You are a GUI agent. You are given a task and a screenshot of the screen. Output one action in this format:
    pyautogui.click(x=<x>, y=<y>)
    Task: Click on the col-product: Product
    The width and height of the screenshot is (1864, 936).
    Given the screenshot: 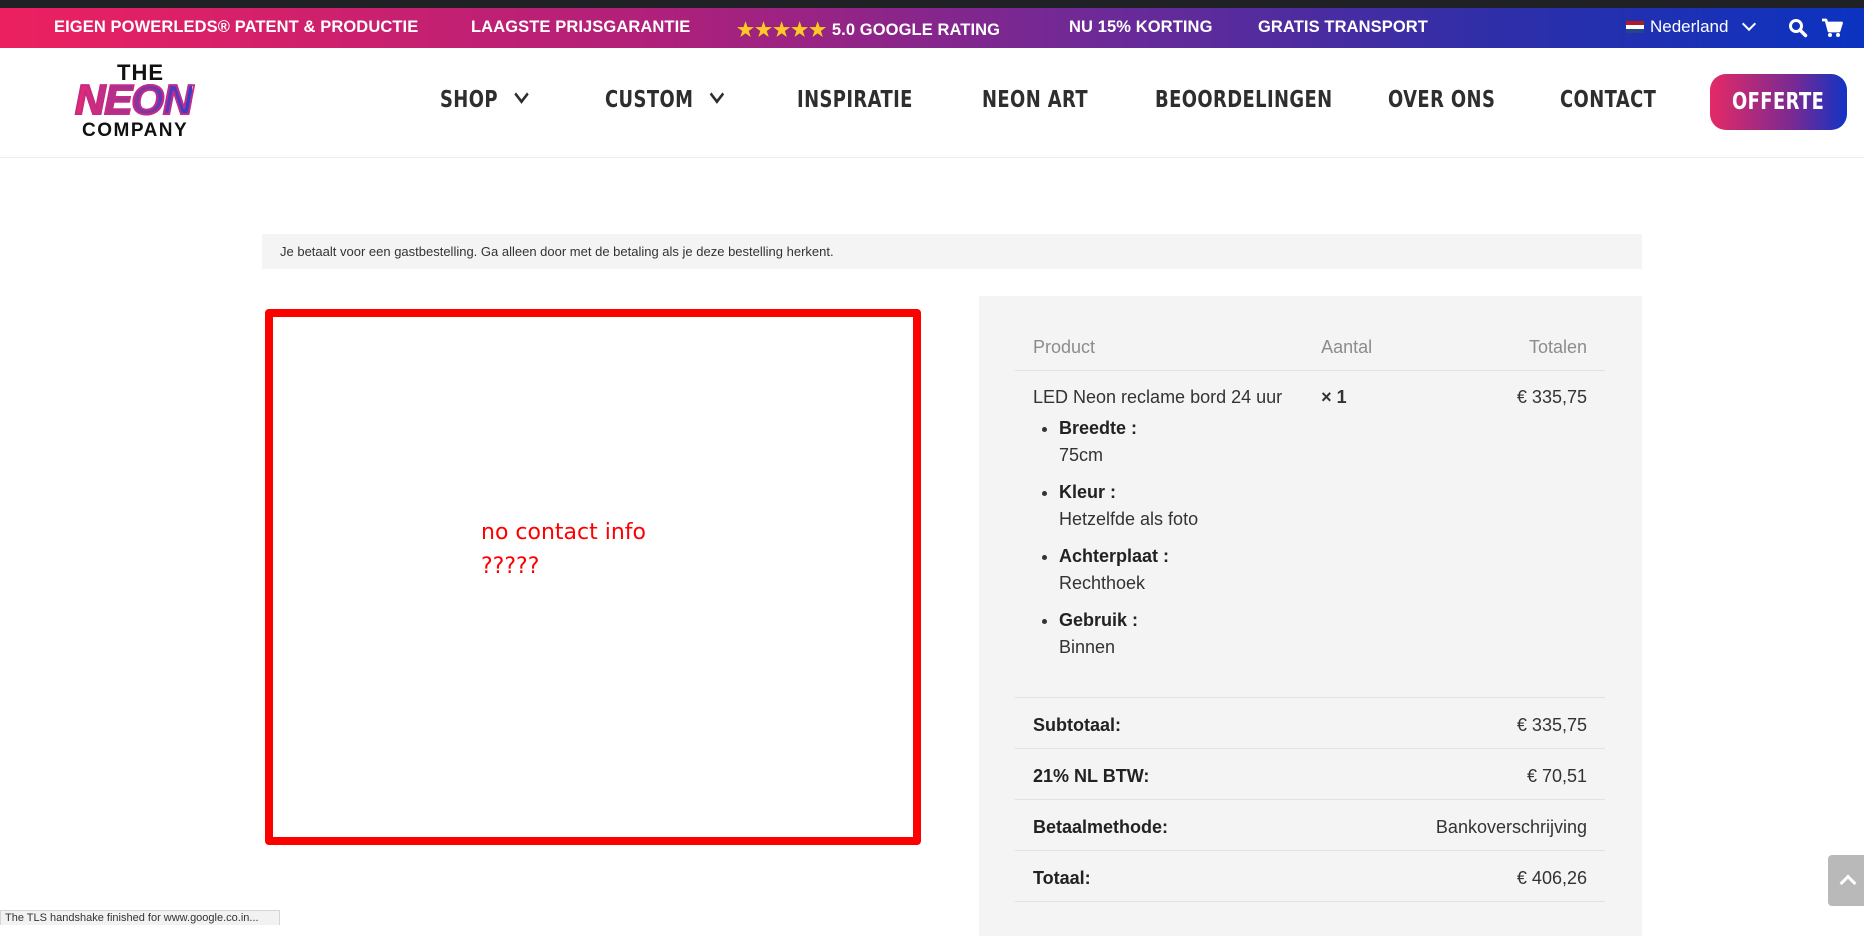 What is the action you would take?
    pyautogui.click(x=1159, y=347)
    